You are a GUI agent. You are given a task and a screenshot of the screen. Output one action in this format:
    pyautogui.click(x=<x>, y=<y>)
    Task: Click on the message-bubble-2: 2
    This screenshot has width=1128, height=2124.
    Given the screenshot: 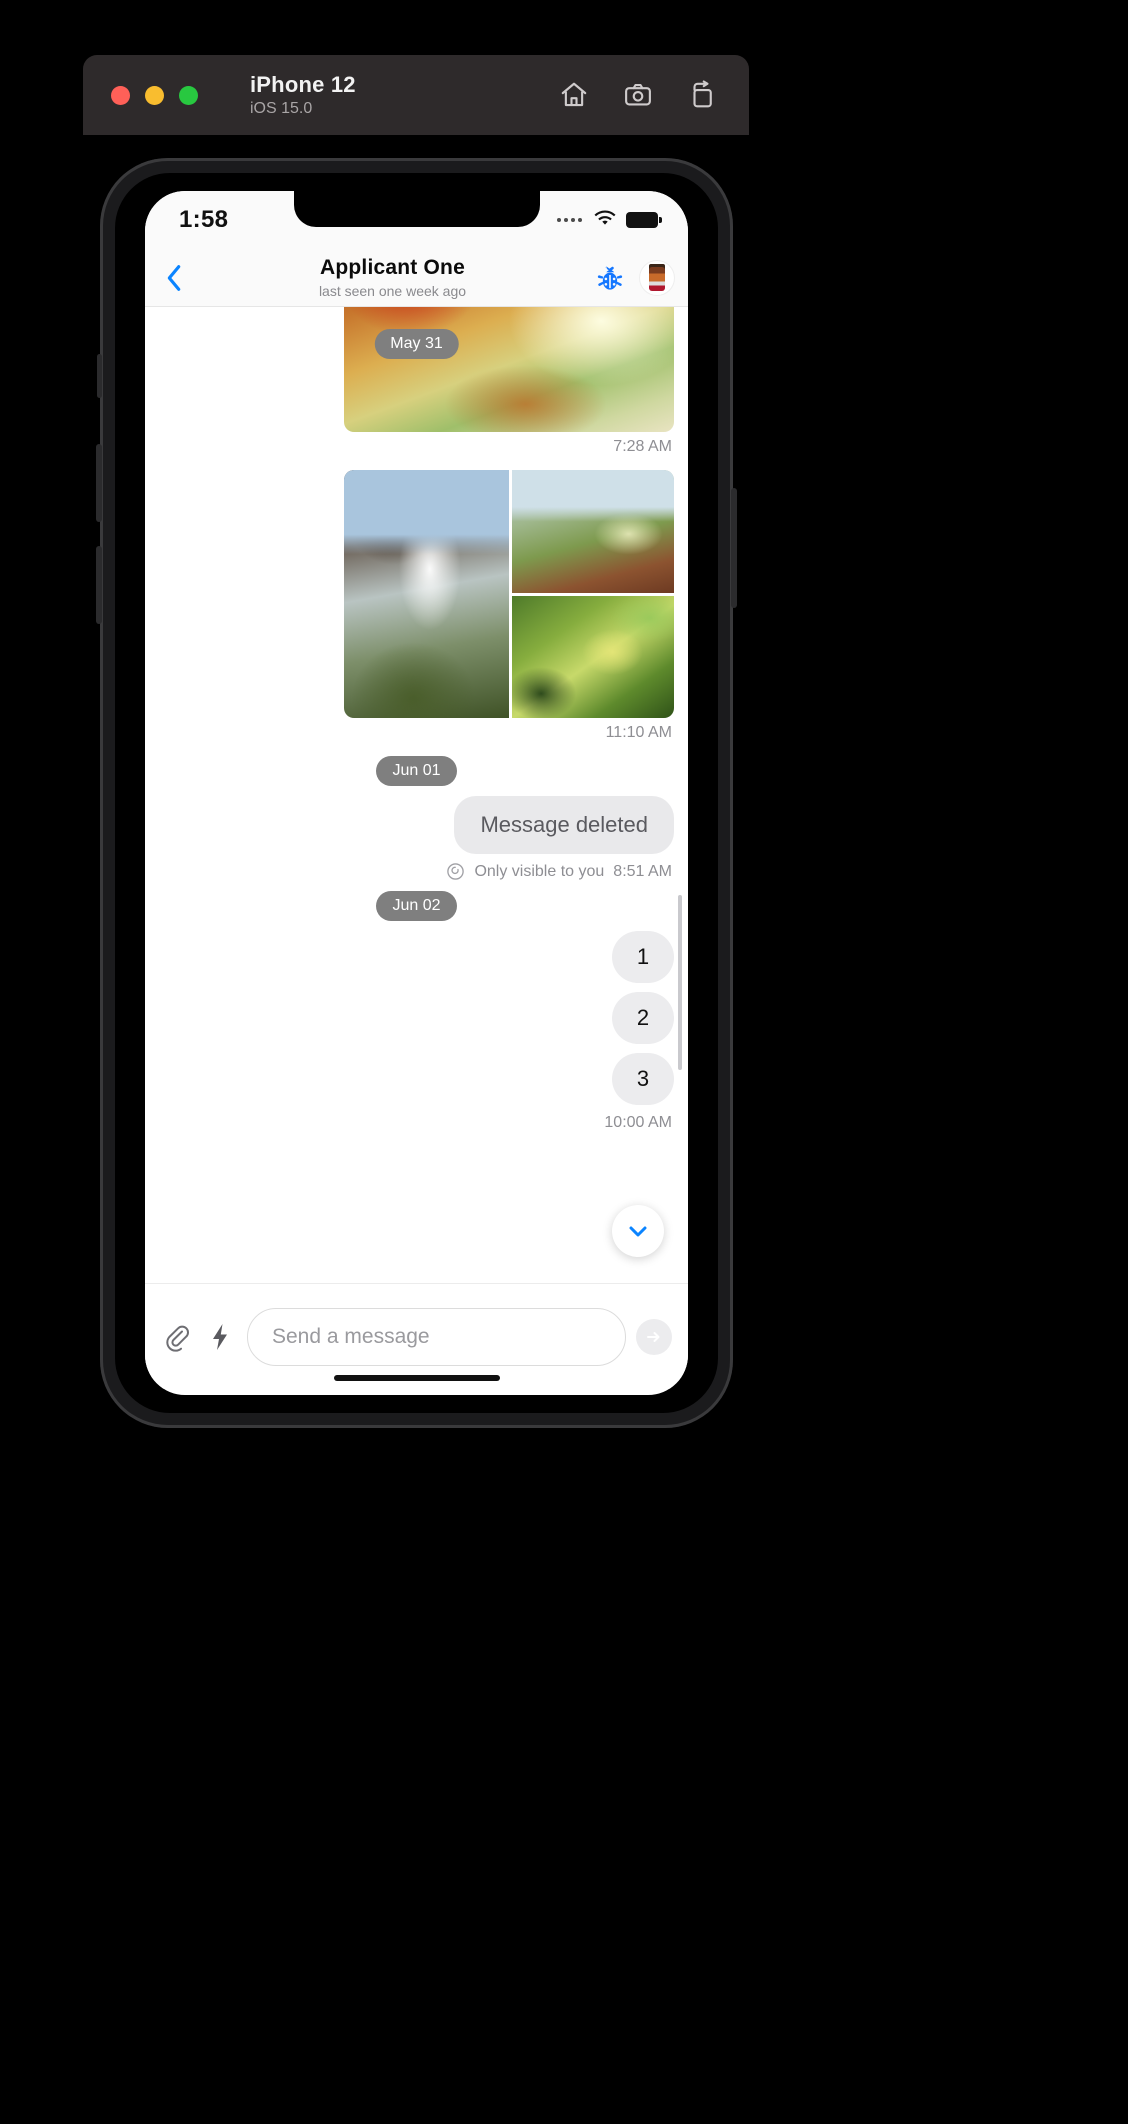 What is the action you would take?
    pyautogui.click(x=643, y=1018)
    